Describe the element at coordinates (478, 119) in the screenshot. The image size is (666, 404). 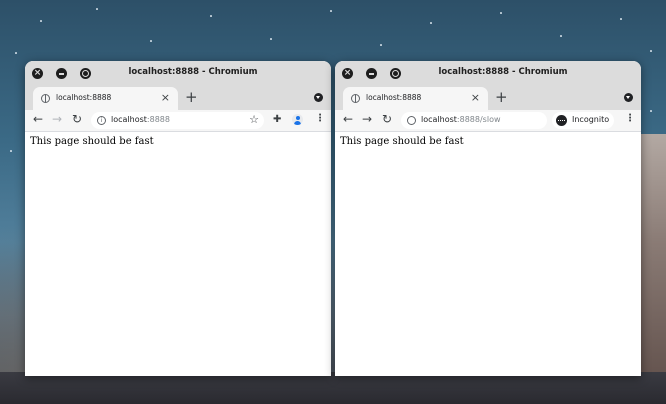
I see `url-rest: :8888/slow` at that location.